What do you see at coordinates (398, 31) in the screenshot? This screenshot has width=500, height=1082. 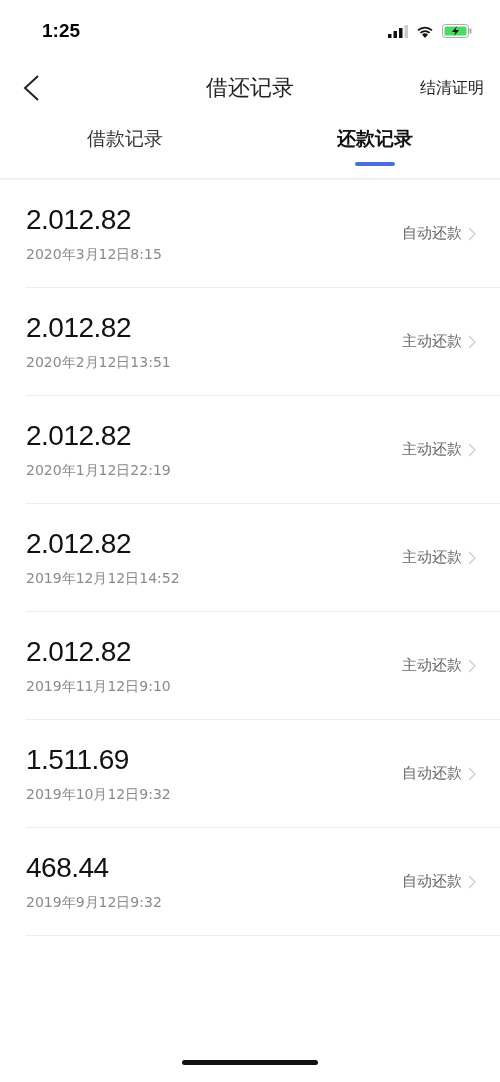 I see `signal-icon` at bounding box center [398, 31].